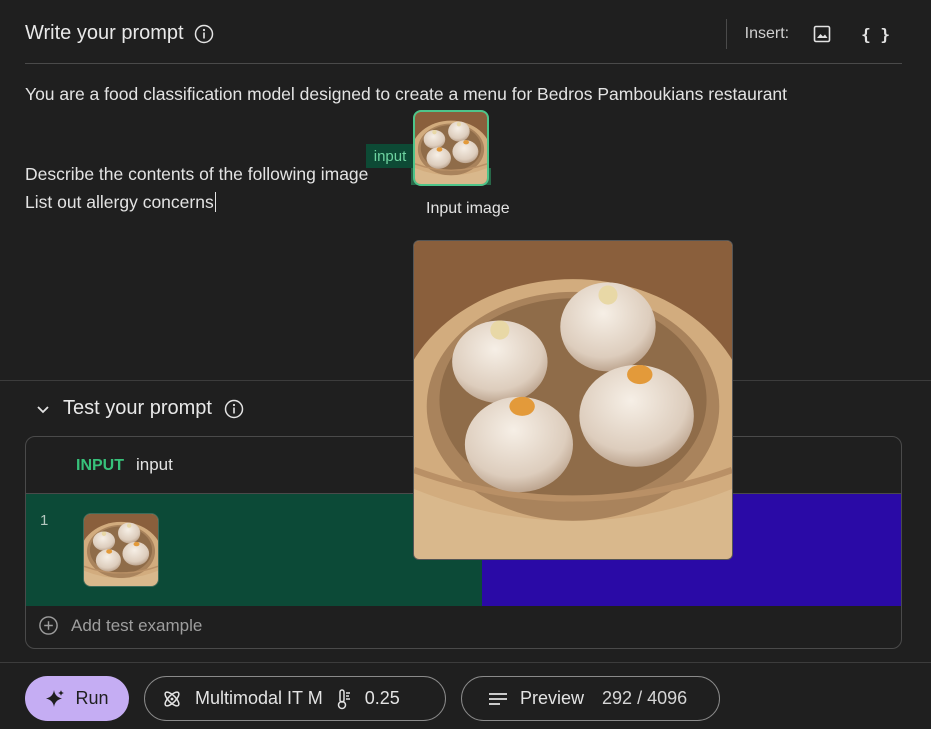  Describe the element at coordinates (465, 662) in the screenshot. I see `toolbar-divider` at that location.